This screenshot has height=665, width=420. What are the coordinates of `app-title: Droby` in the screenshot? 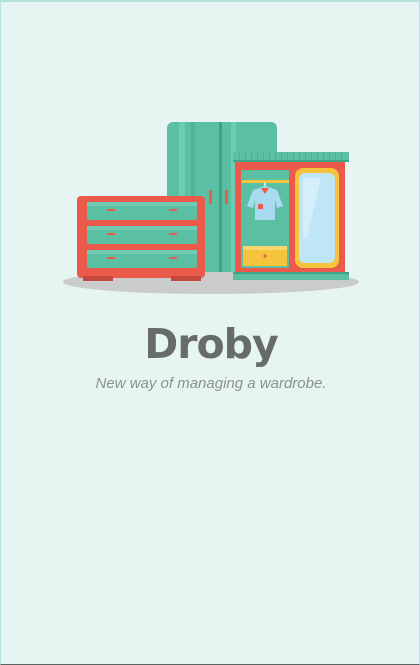 It's located at (211, 344).